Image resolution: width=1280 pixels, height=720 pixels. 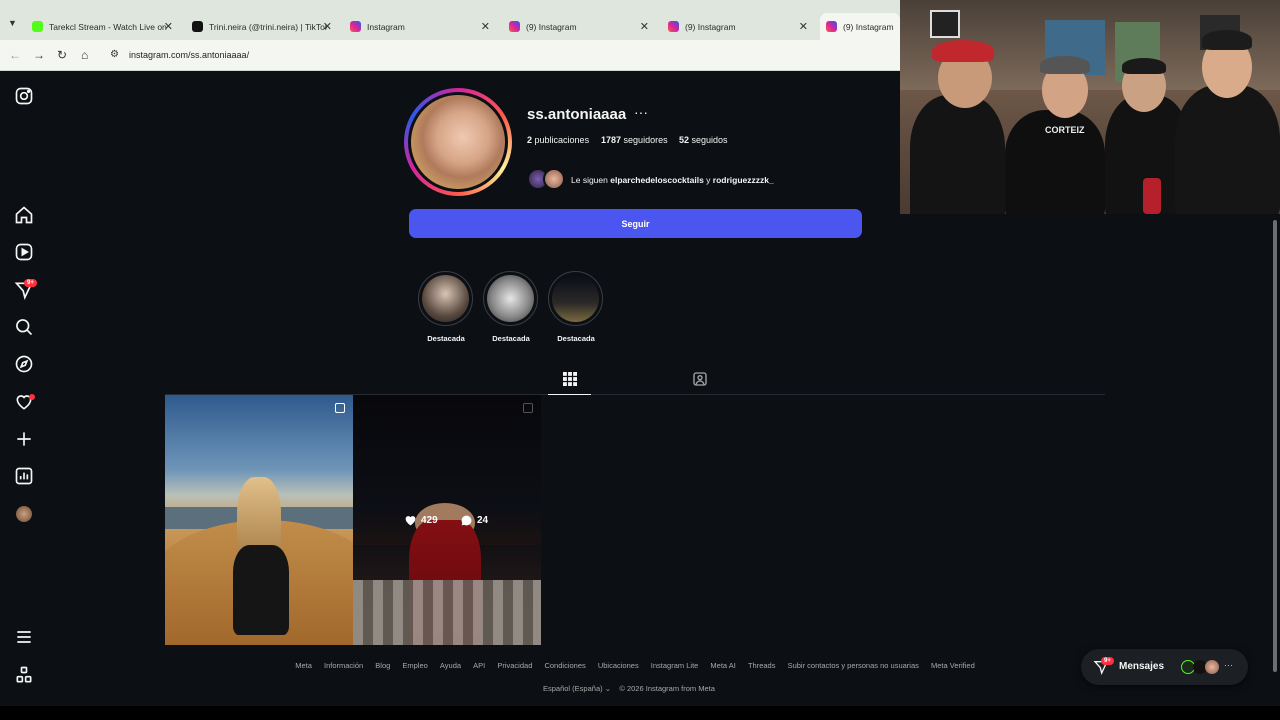 What do you see at coordinates (259, 520) in the screenshot?
I see `post-thumbnail` at bounding box center [259, 520].